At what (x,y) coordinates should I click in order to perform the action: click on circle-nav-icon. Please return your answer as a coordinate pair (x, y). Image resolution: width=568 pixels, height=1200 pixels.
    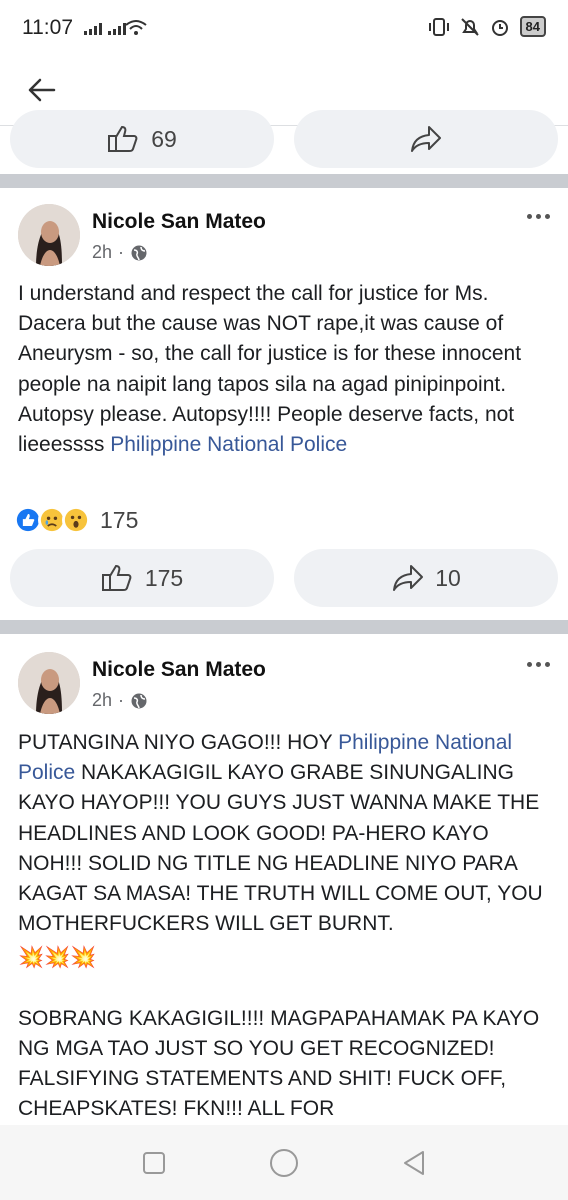
    Looking at the image, I should click on (284, 1163).